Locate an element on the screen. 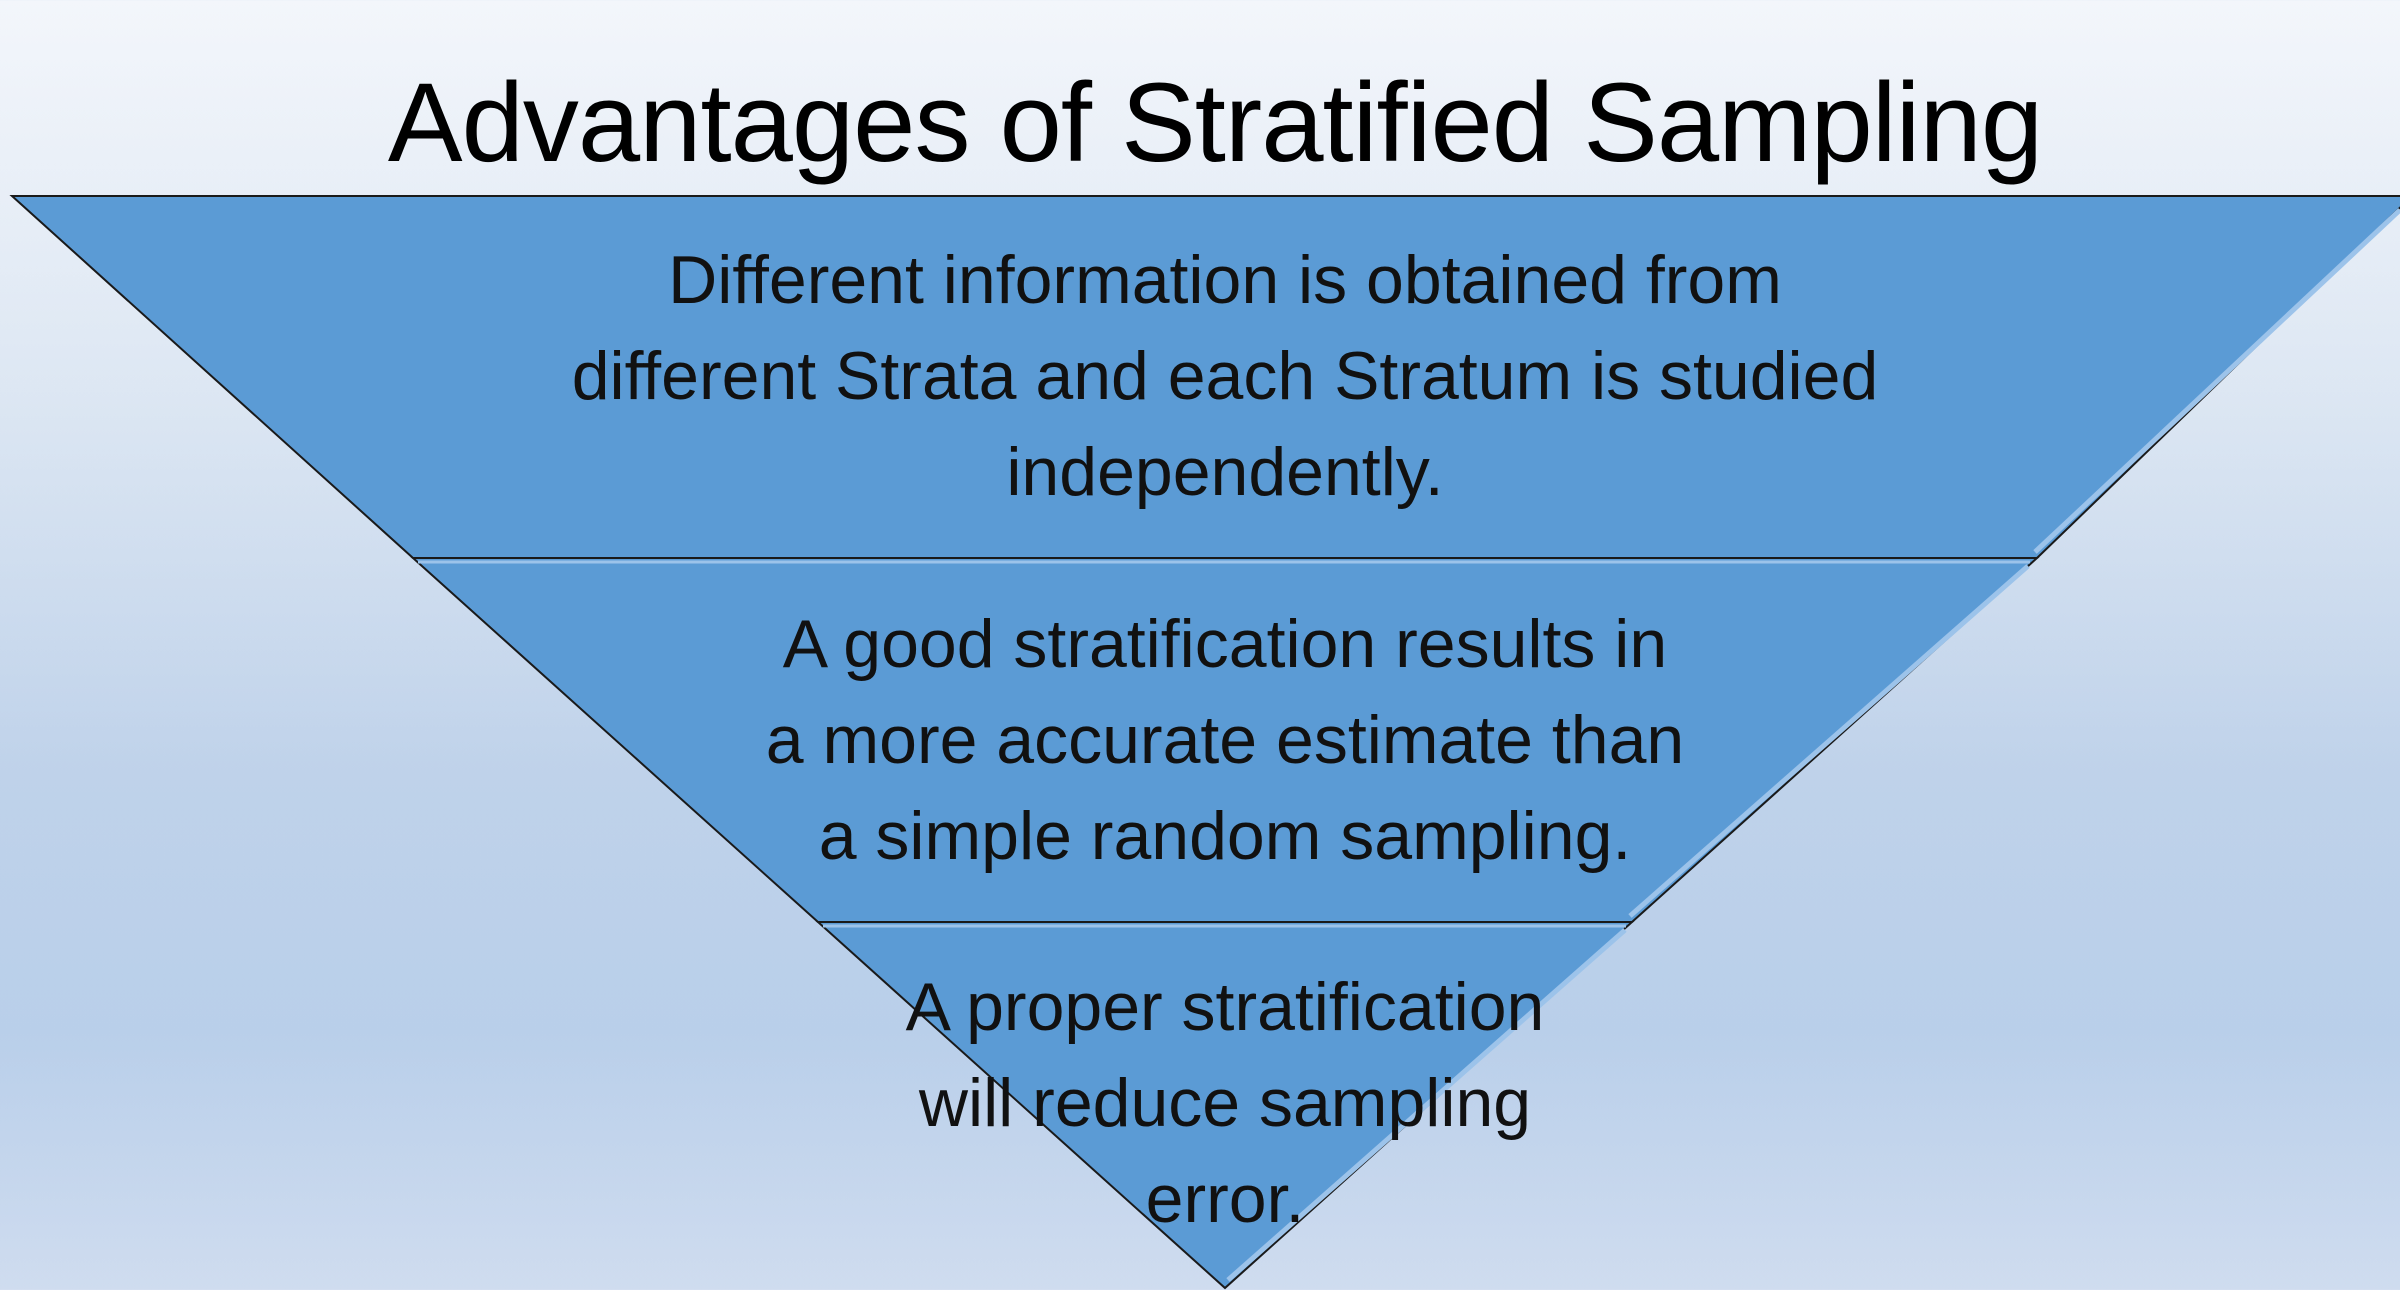 Image resolution: width=2400 pixels, height=1290 pixels. tier-2-line: a simple random sampling. is located at coordinates (1225, 836).